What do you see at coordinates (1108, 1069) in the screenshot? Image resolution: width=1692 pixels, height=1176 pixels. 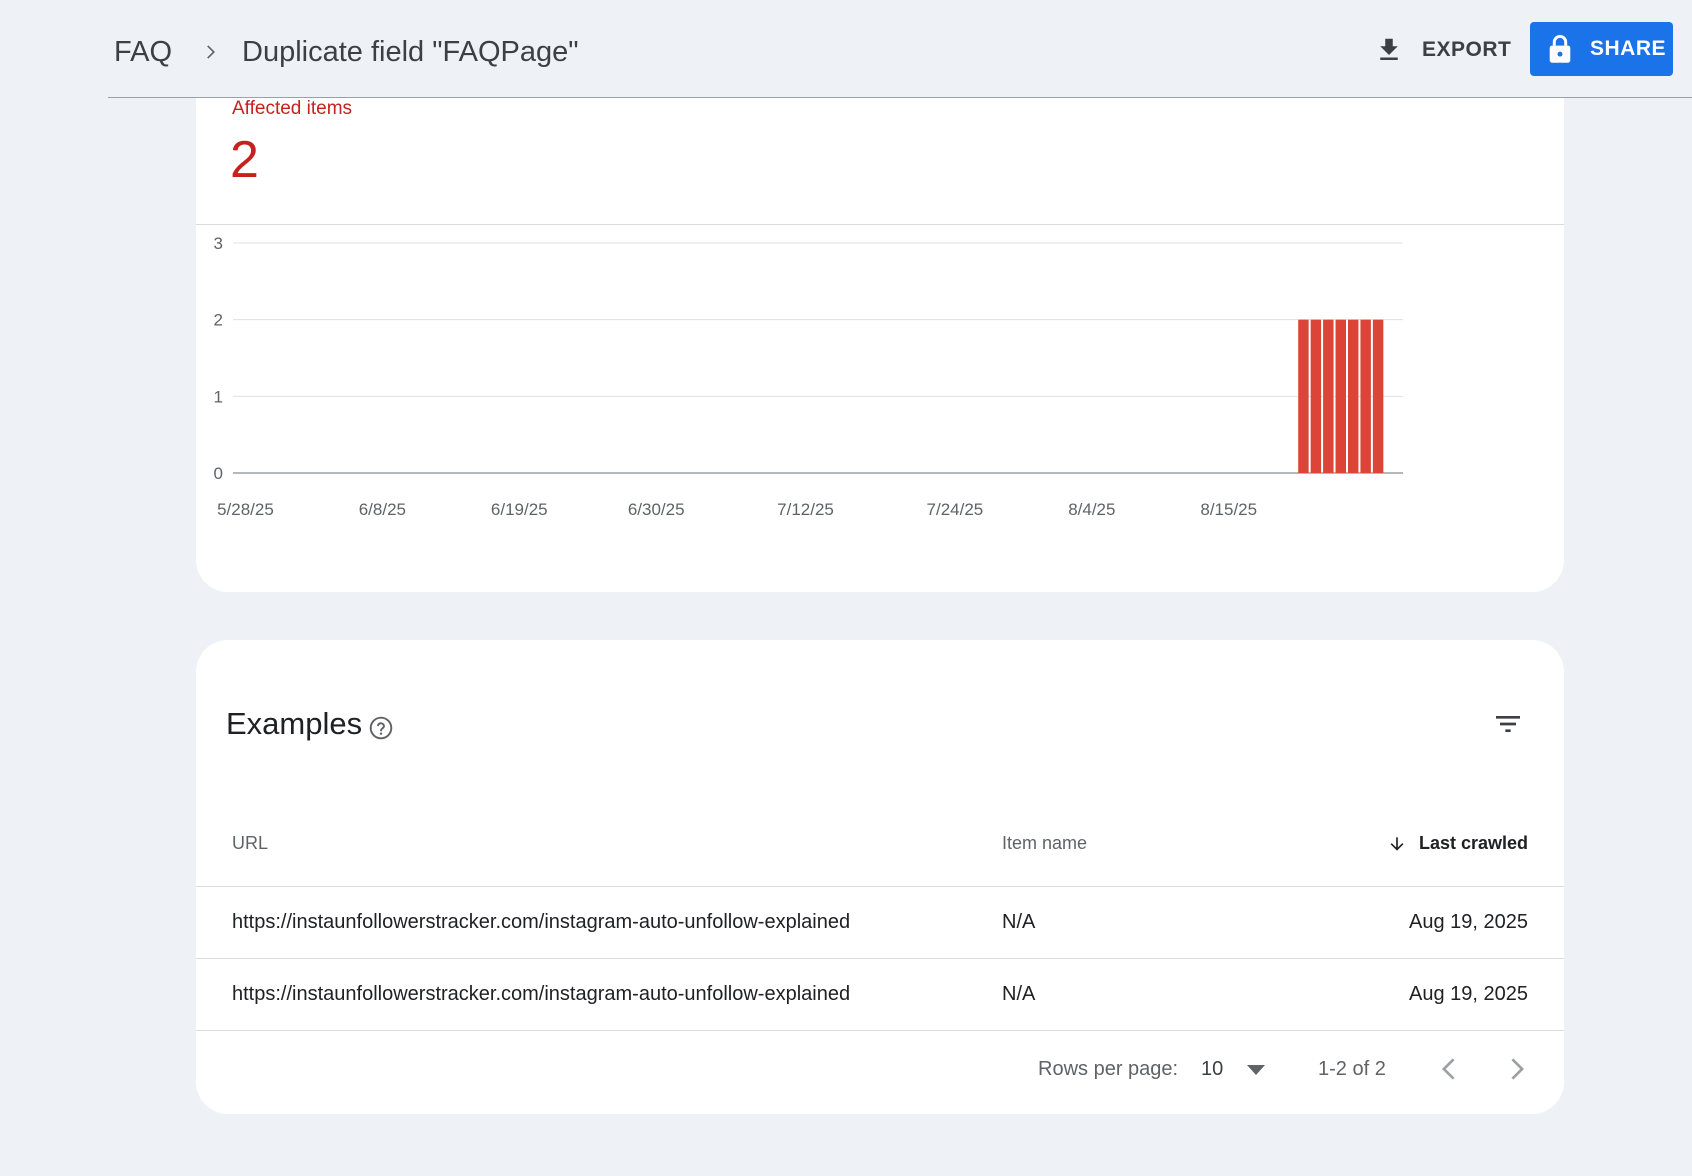 I see `rows-per-page-label: Rows per page:` at bounding box center [1108, 1069].